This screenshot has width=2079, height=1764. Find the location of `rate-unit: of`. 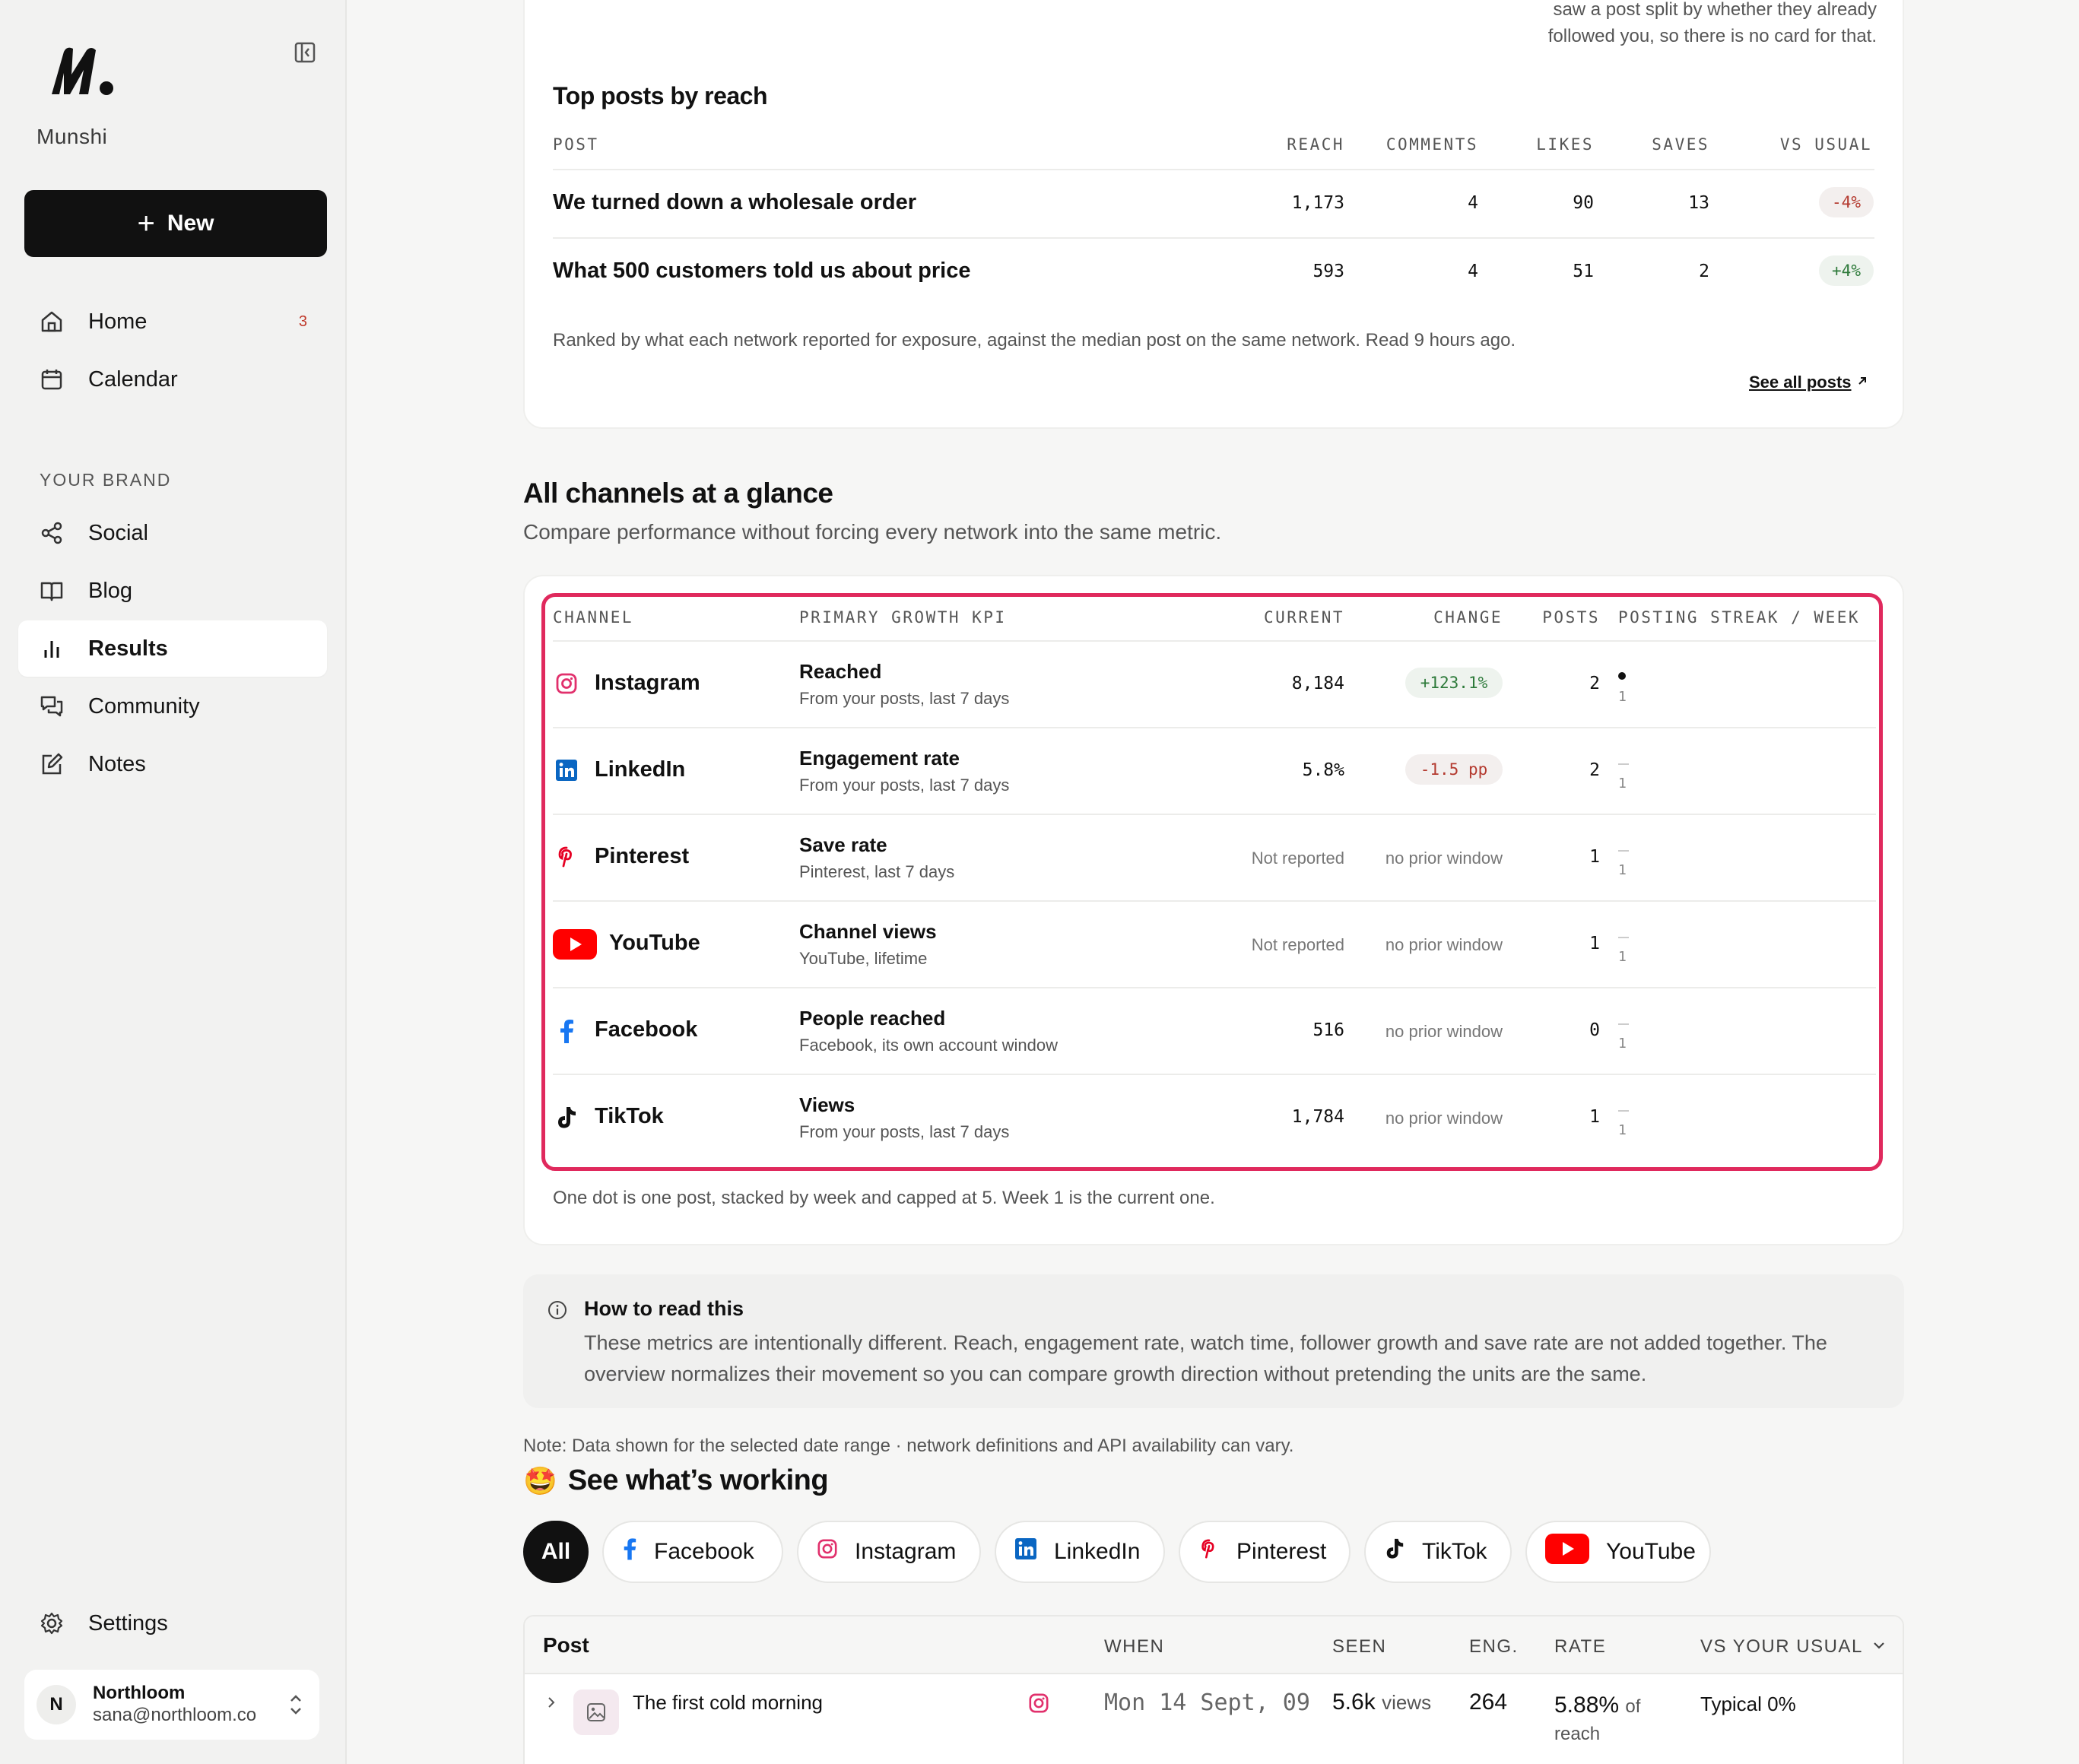

rate-unit: of is located at coordinates (1633, 1706).